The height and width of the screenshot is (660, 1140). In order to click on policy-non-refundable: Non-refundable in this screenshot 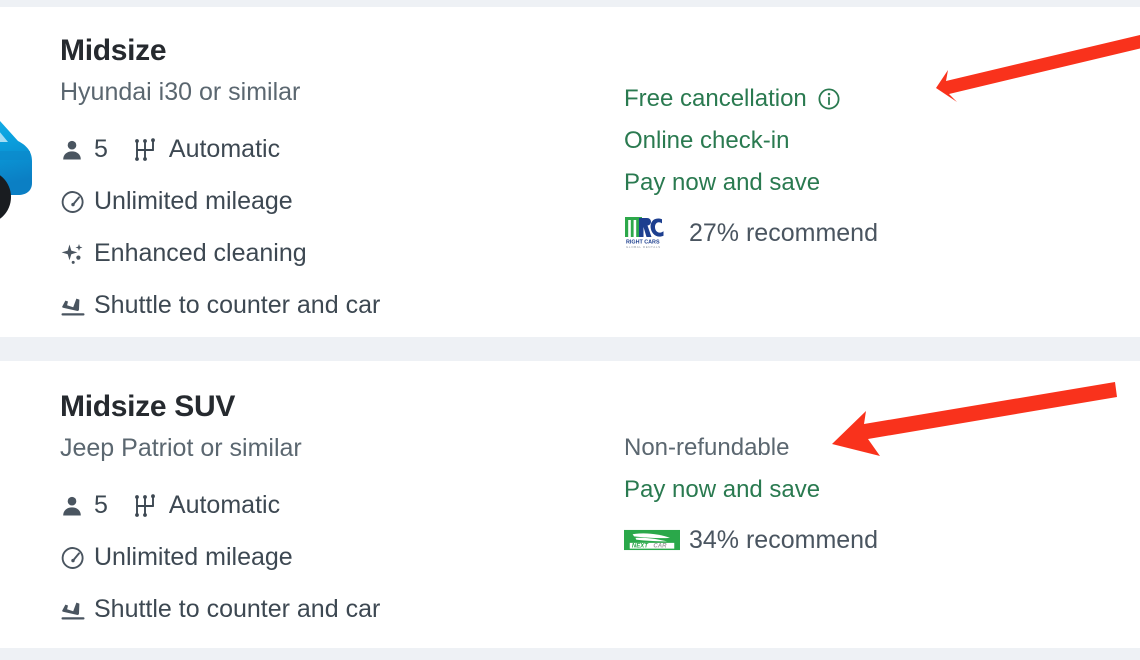, I will do `click(751, 448)`.